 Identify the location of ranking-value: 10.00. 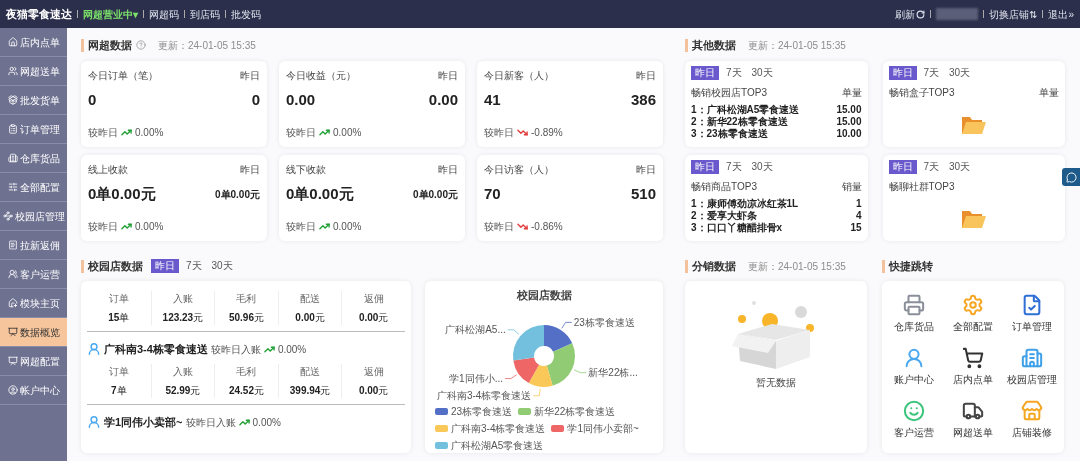
(849, 134).